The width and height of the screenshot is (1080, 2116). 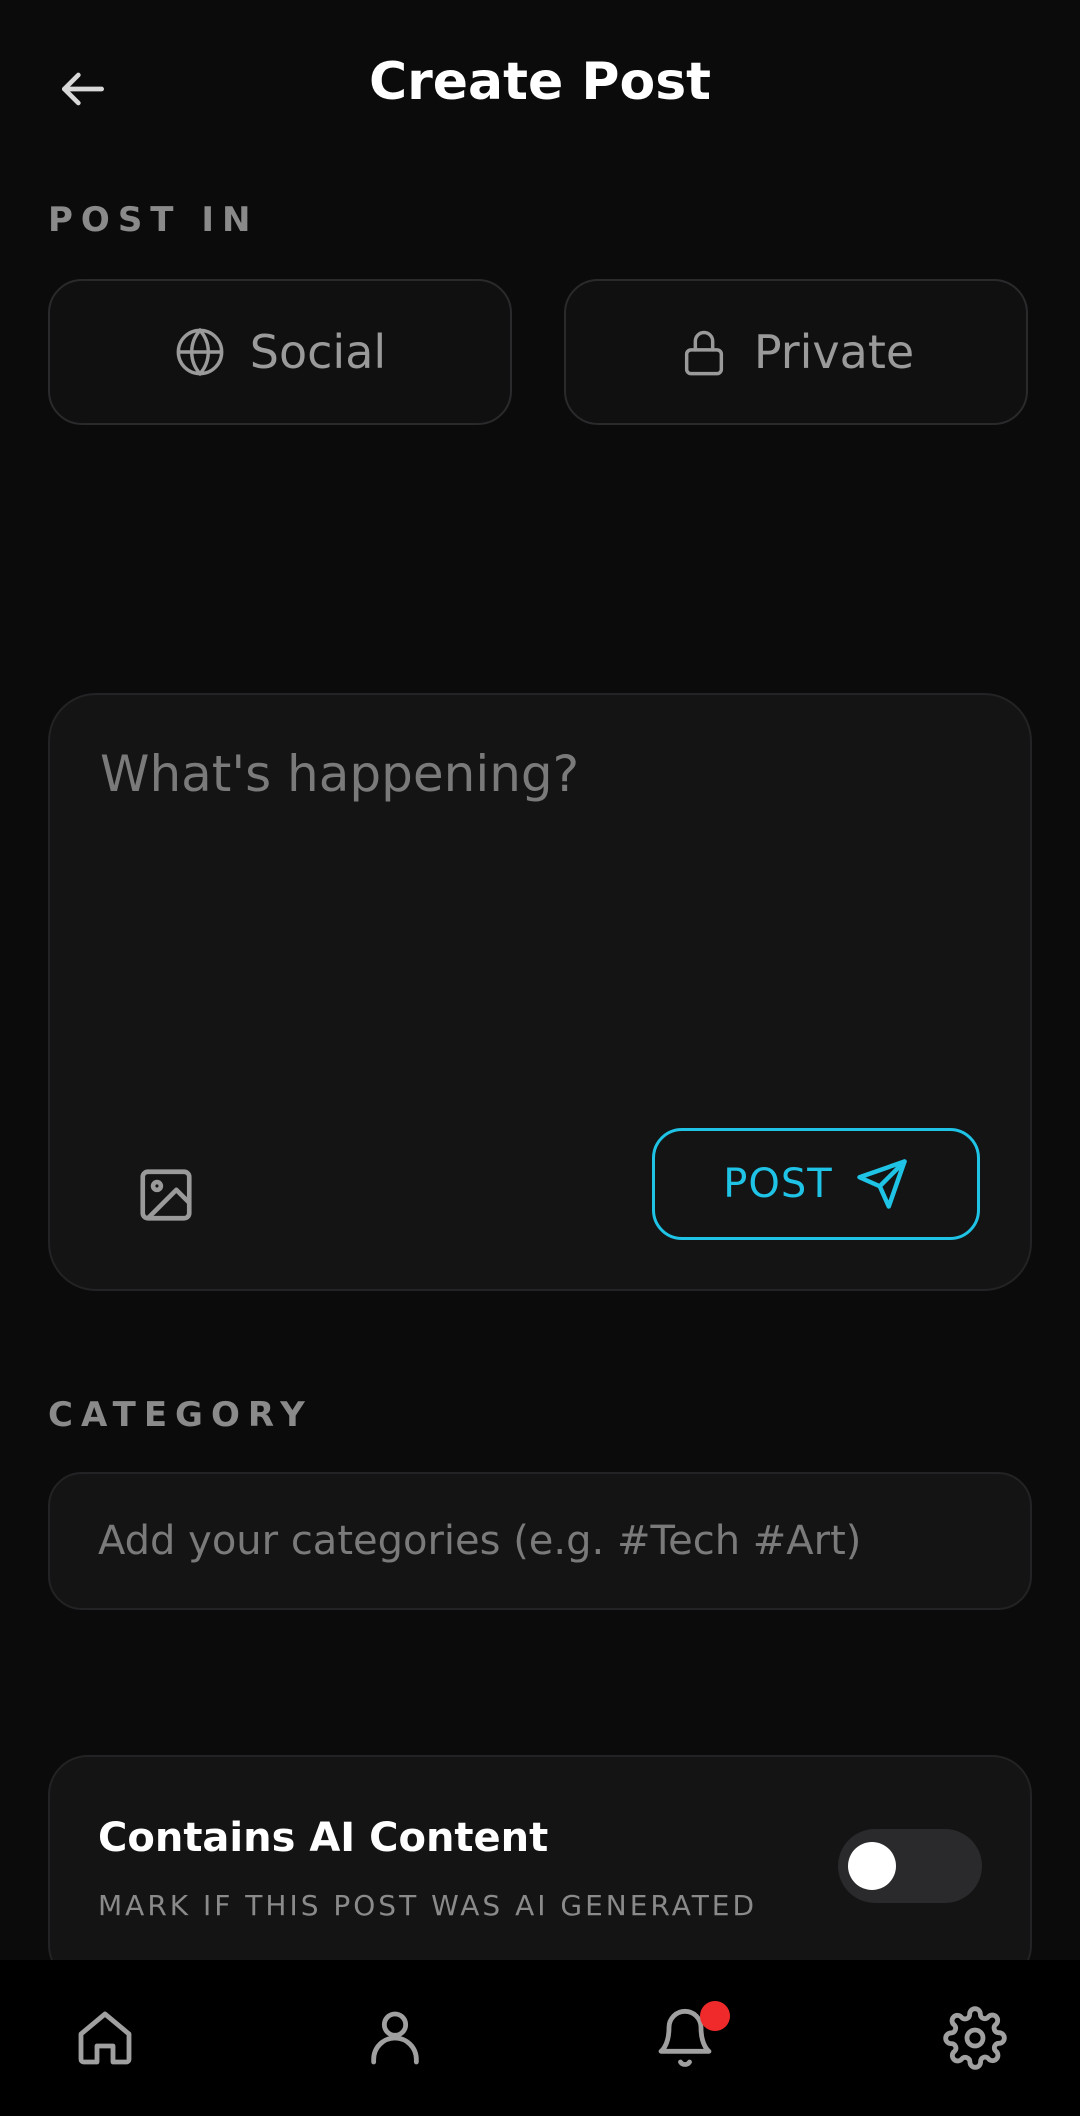 What do you see at coordinates (872, 1866) in the screenshot?
I see `toggle-knob` at bounding box center [872, 1866].